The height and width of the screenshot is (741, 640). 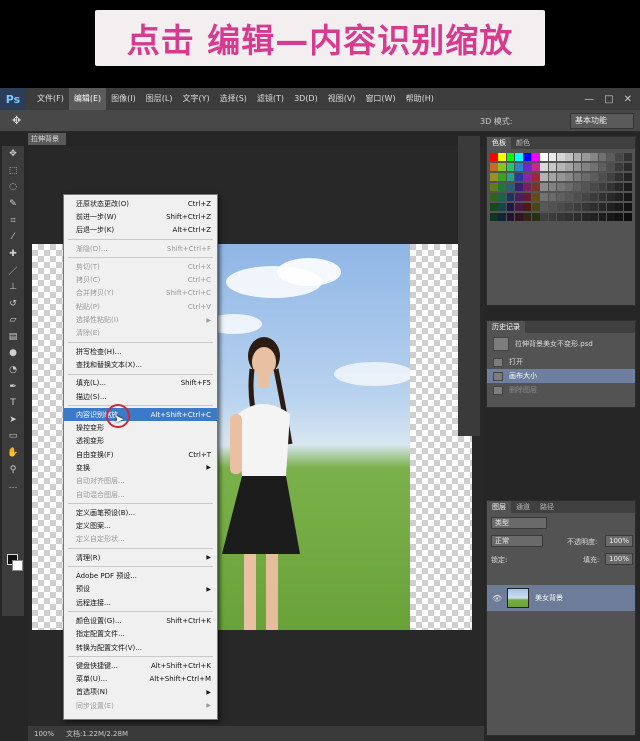 I want to click on history-step: 打开, so click(x=561, y=362).